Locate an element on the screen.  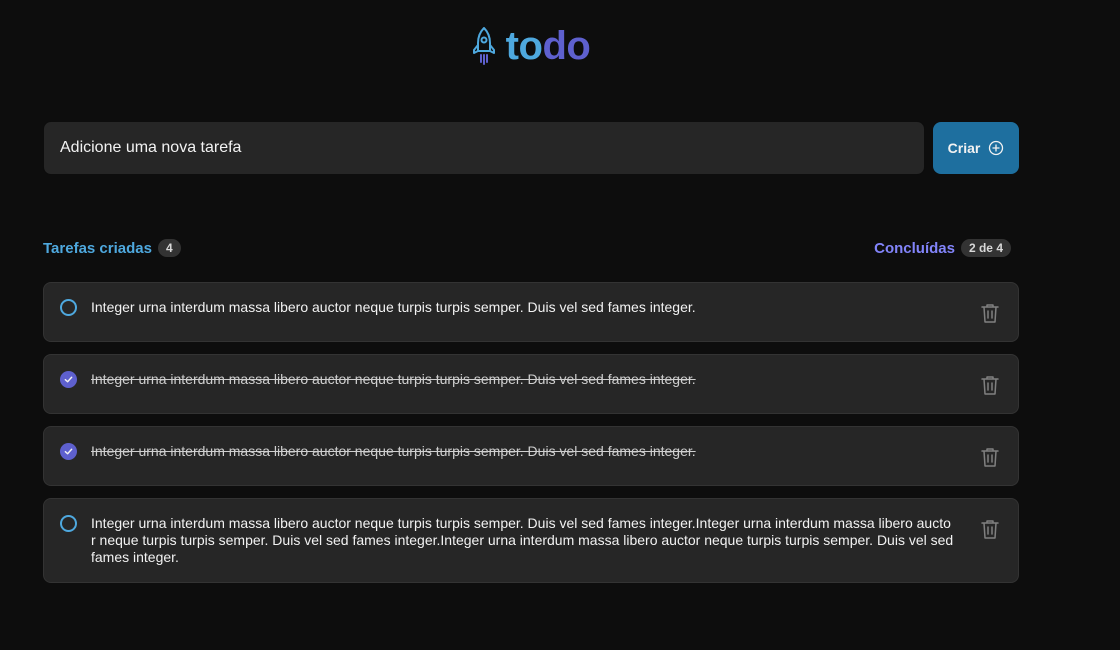
task-counters: Tarefas criadas 4 Concluídas 2 de 4 is located at coordinates (527, 248).